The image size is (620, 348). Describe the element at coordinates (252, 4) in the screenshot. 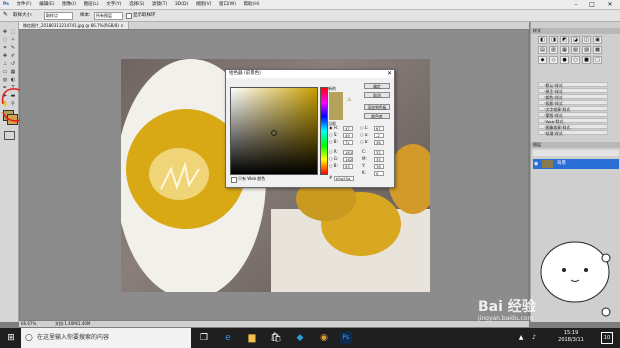

I see `menu-help: 帮助(H)` at that location.